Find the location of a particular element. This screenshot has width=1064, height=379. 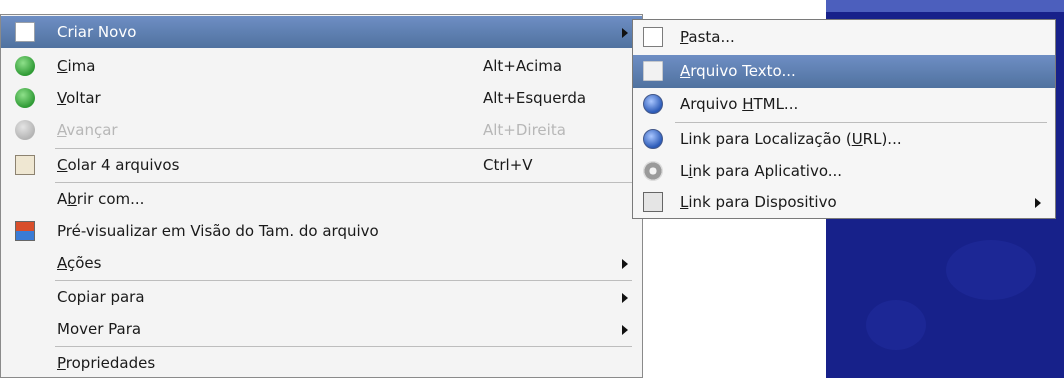

text-file-icon is located at coordinates (653, 71).